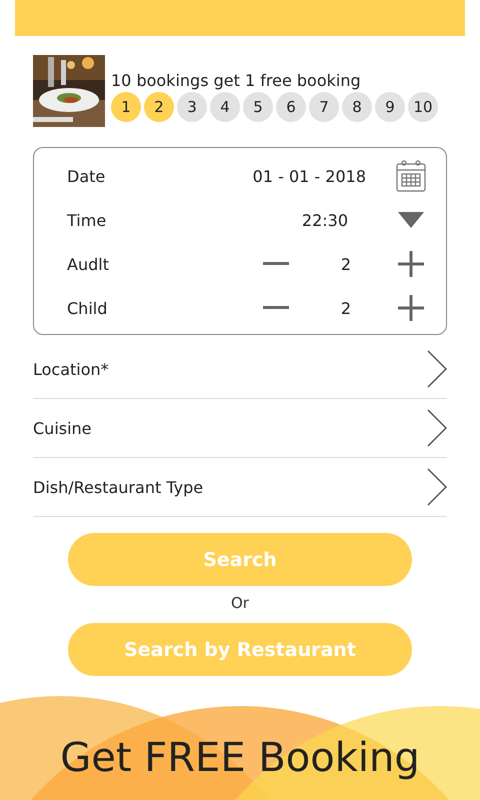 Image resolution: width=480 pixels, height=800 pixels. I want to click on booking-stamp: 10, so click(423, 107).